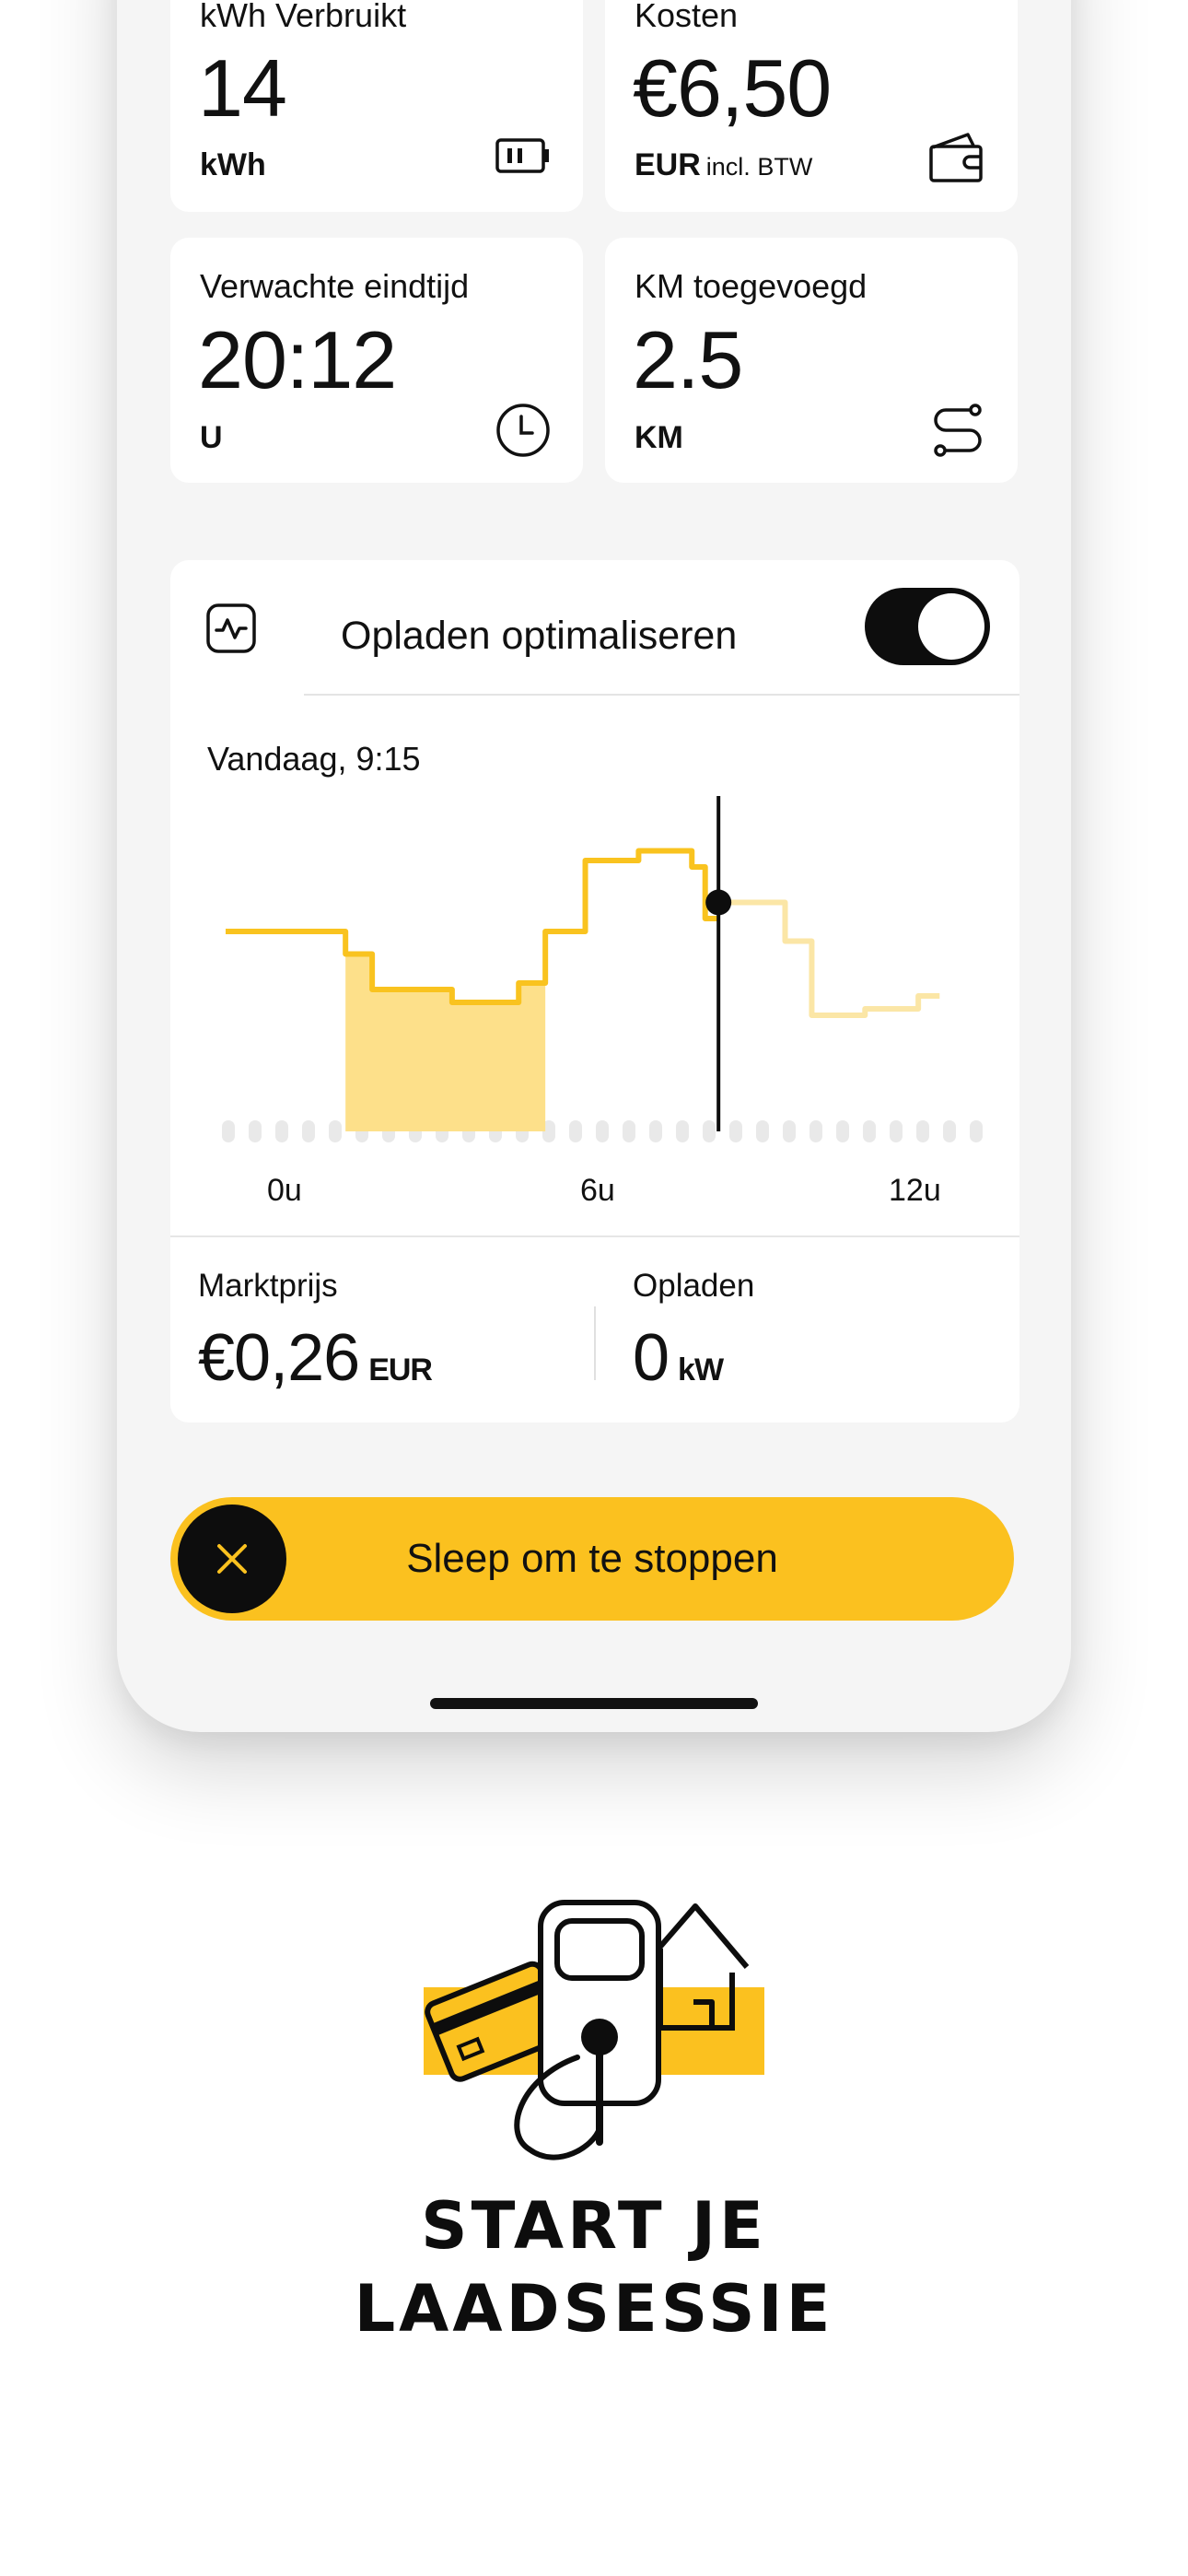 This screenshot has height=2576, width=1188. I want to click on clock-icon, so click(523, 432).